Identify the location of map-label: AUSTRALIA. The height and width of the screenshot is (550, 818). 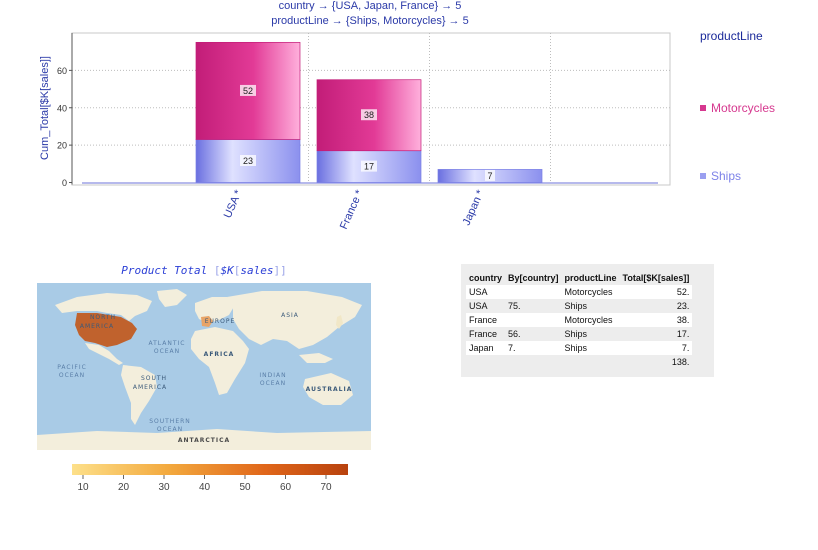
(329, 389).